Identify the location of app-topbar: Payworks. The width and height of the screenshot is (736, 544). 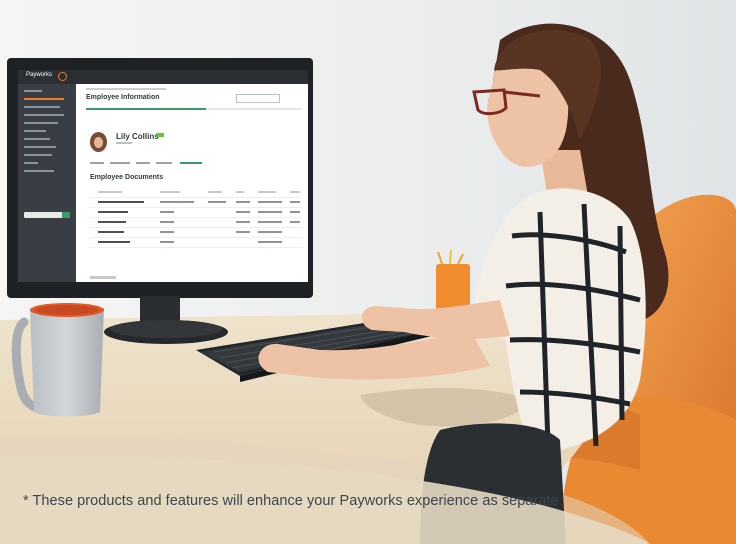
(163, 77).